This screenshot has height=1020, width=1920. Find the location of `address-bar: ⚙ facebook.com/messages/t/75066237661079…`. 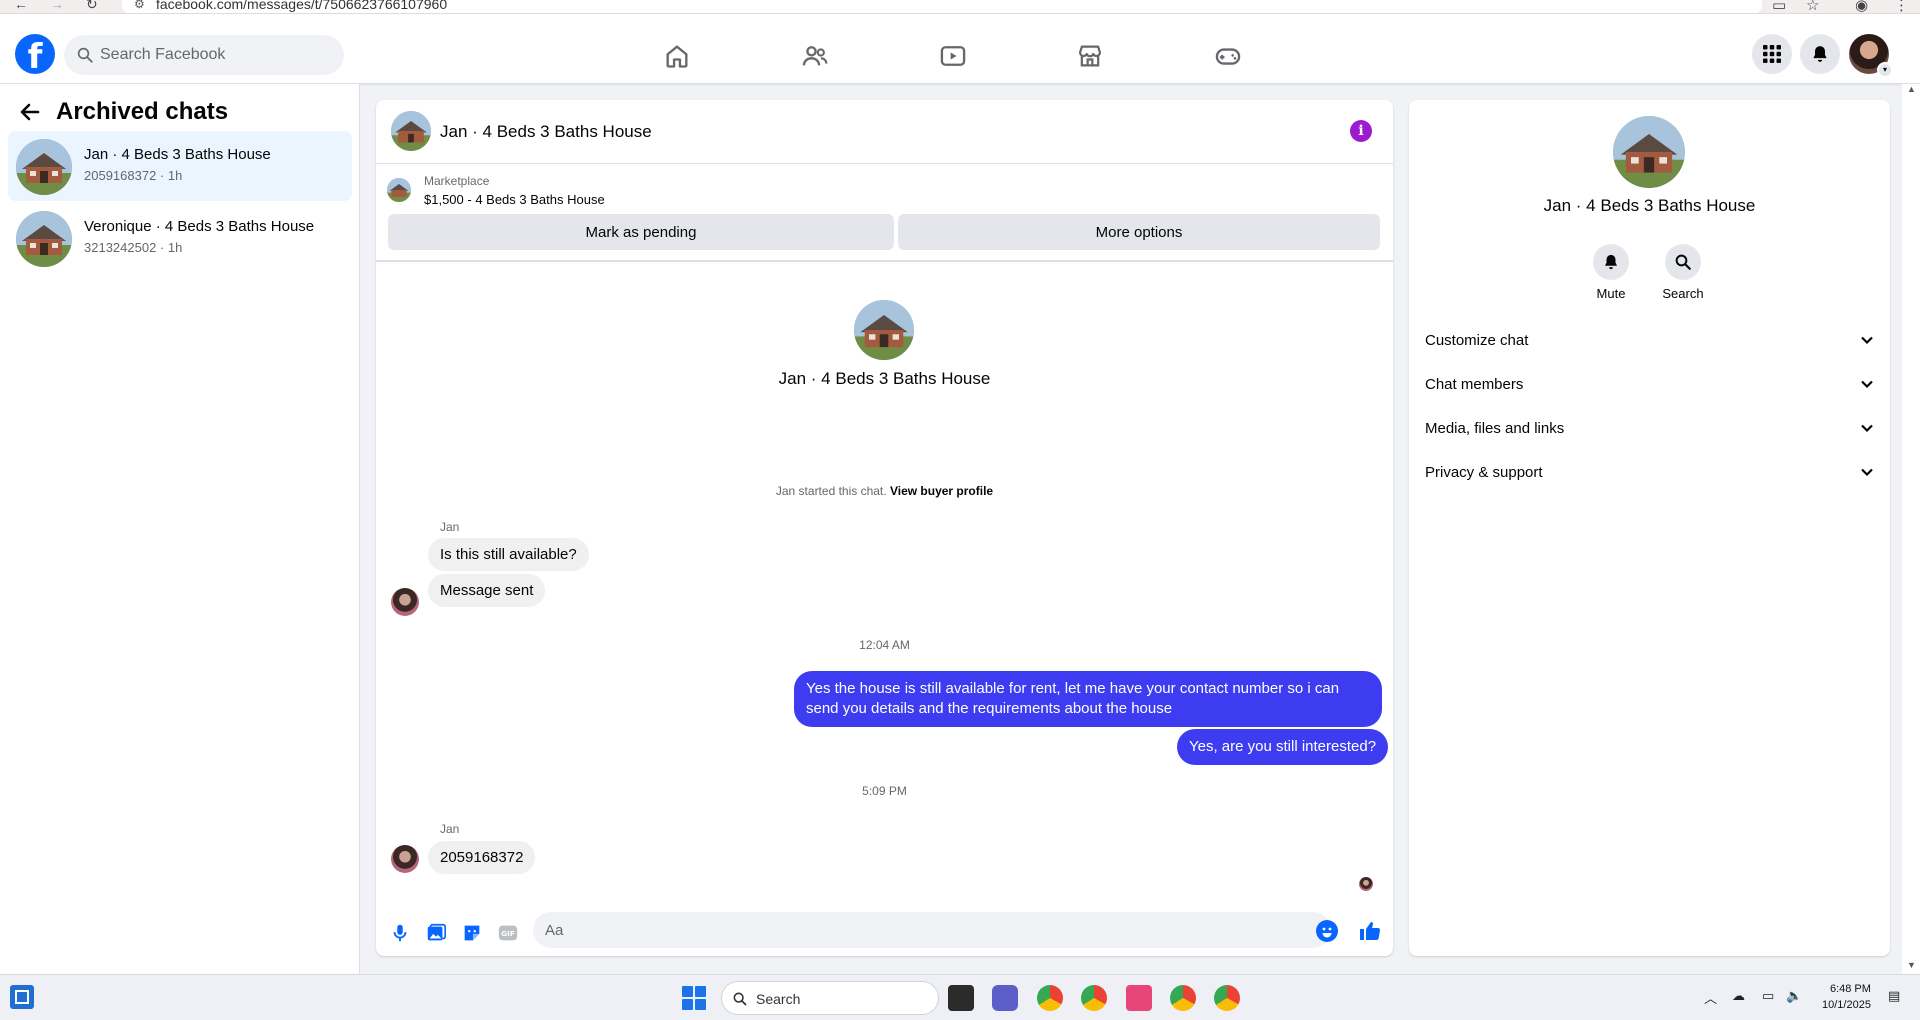

address-bar: ⚙ facebook.com/messages/t/75066237661079… is located at coordinates (942, 6).